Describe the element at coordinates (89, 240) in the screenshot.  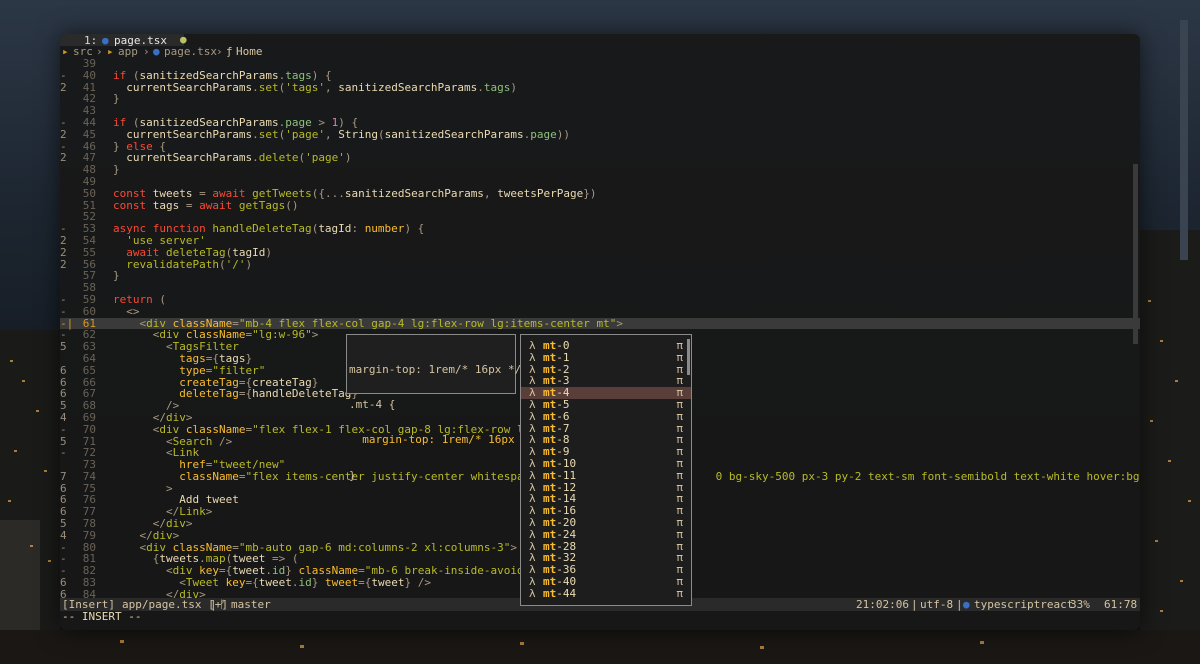
I see `line-number: 54` at that location.